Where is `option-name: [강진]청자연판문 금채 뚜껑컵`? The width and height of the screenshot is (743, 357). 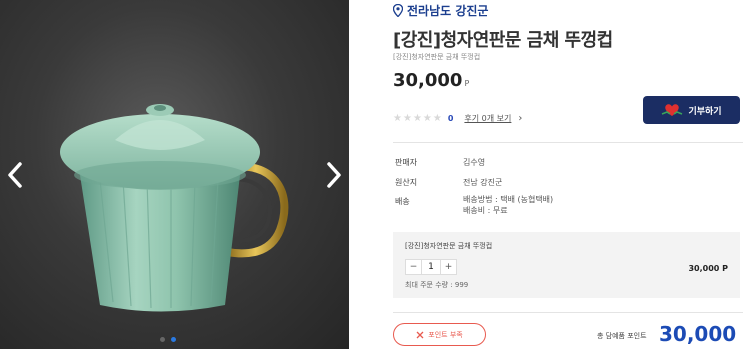 option-name: [강진]청자연판문 금채 뚜껑컵 is located at coordinates (449, 246).